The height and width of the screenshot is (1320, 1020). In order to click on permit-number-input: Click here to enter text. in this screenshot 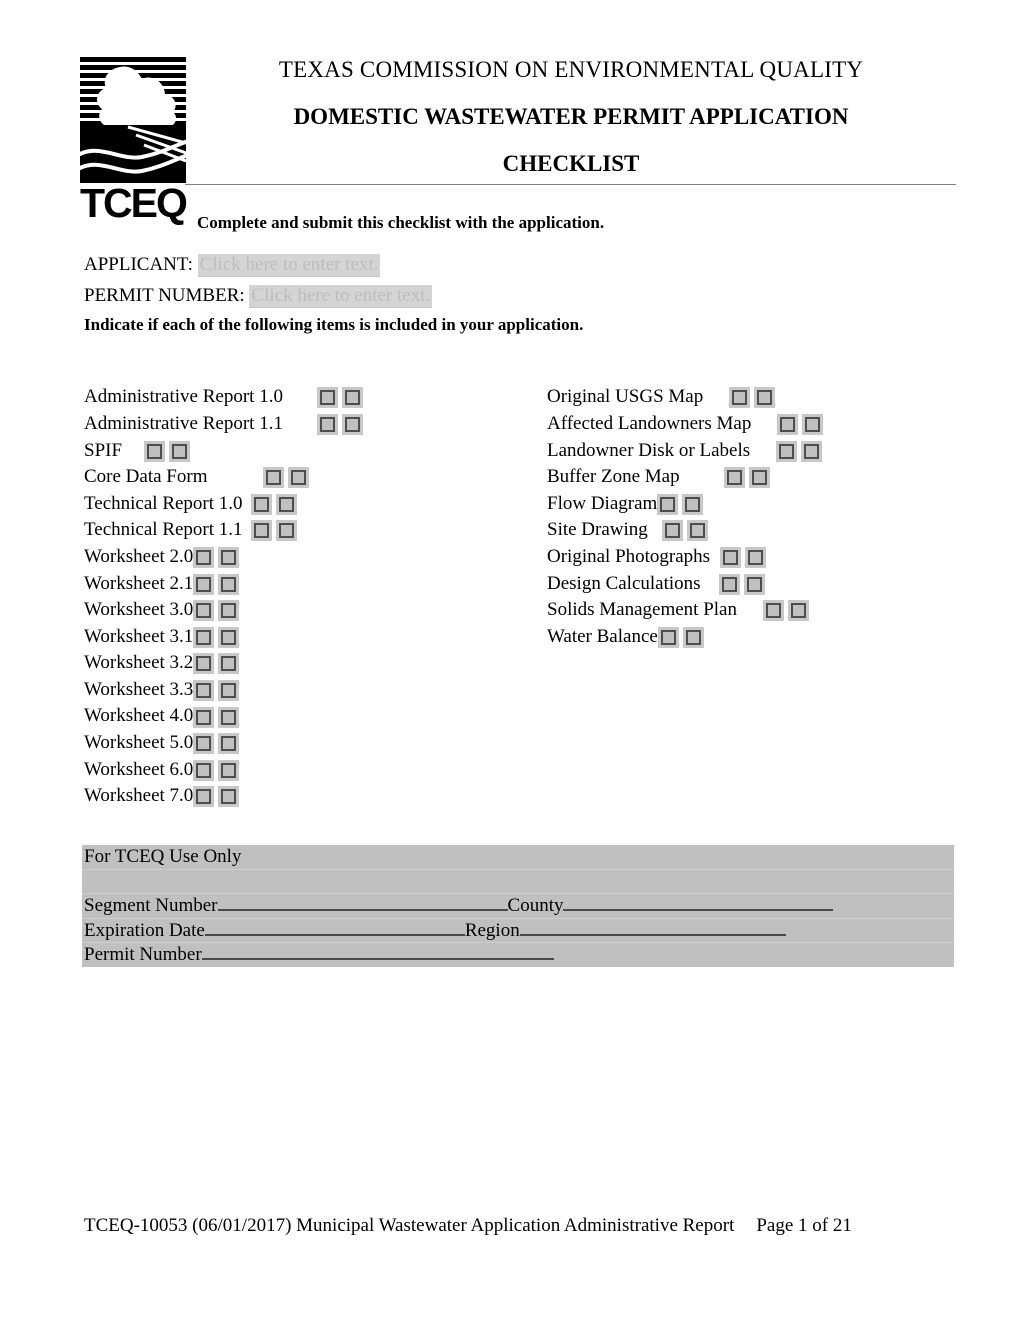, I will do `click(341, 296)`.